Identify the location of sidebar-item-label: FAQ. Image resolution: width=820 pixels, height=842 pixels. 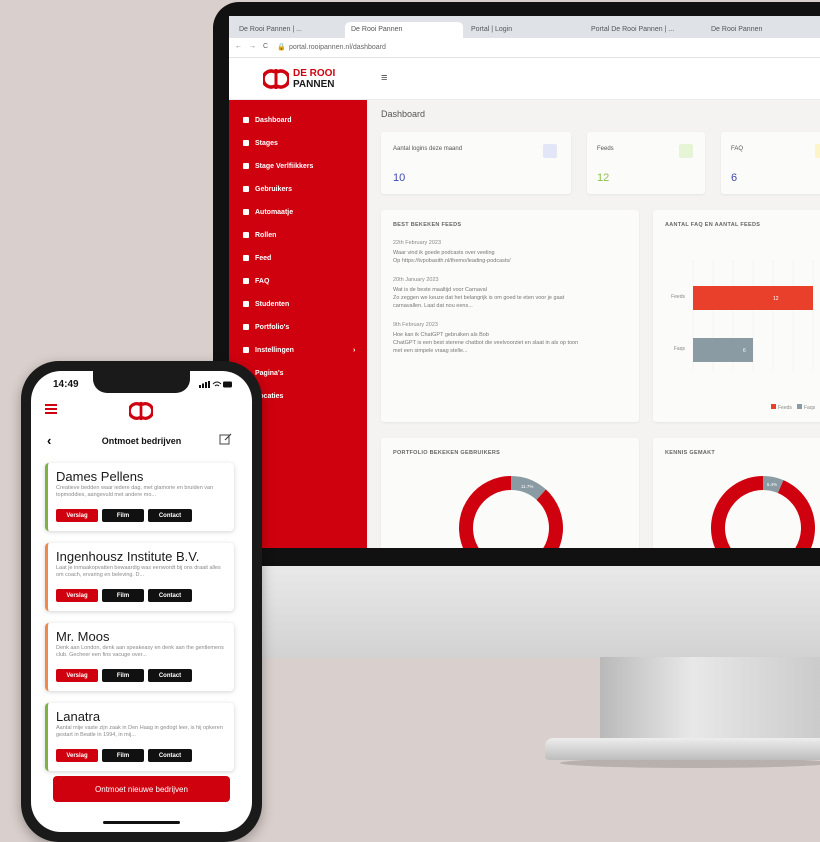
(262, 281).